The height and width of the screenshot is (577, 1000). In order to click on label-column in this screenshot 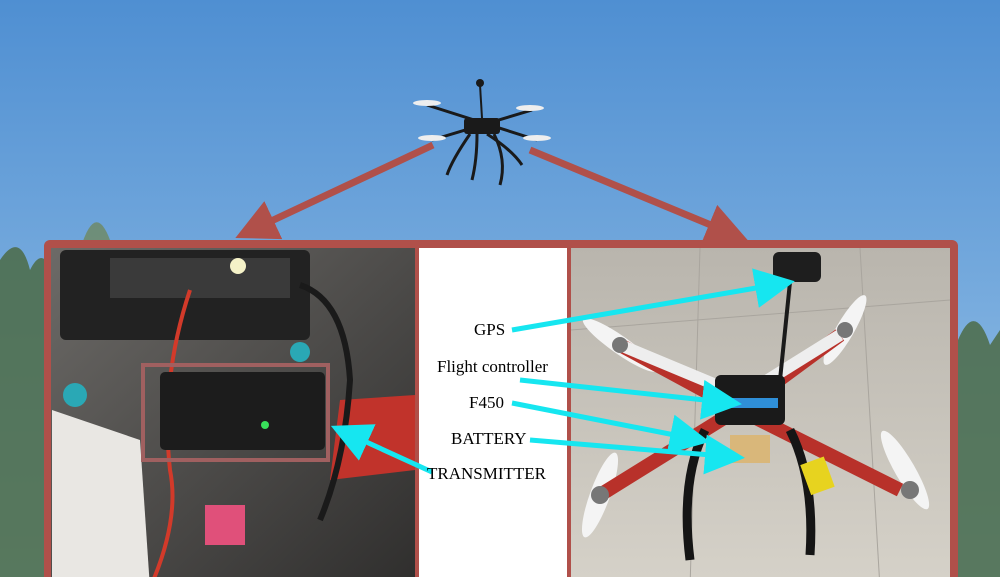, I will do `click(493, 412)`.